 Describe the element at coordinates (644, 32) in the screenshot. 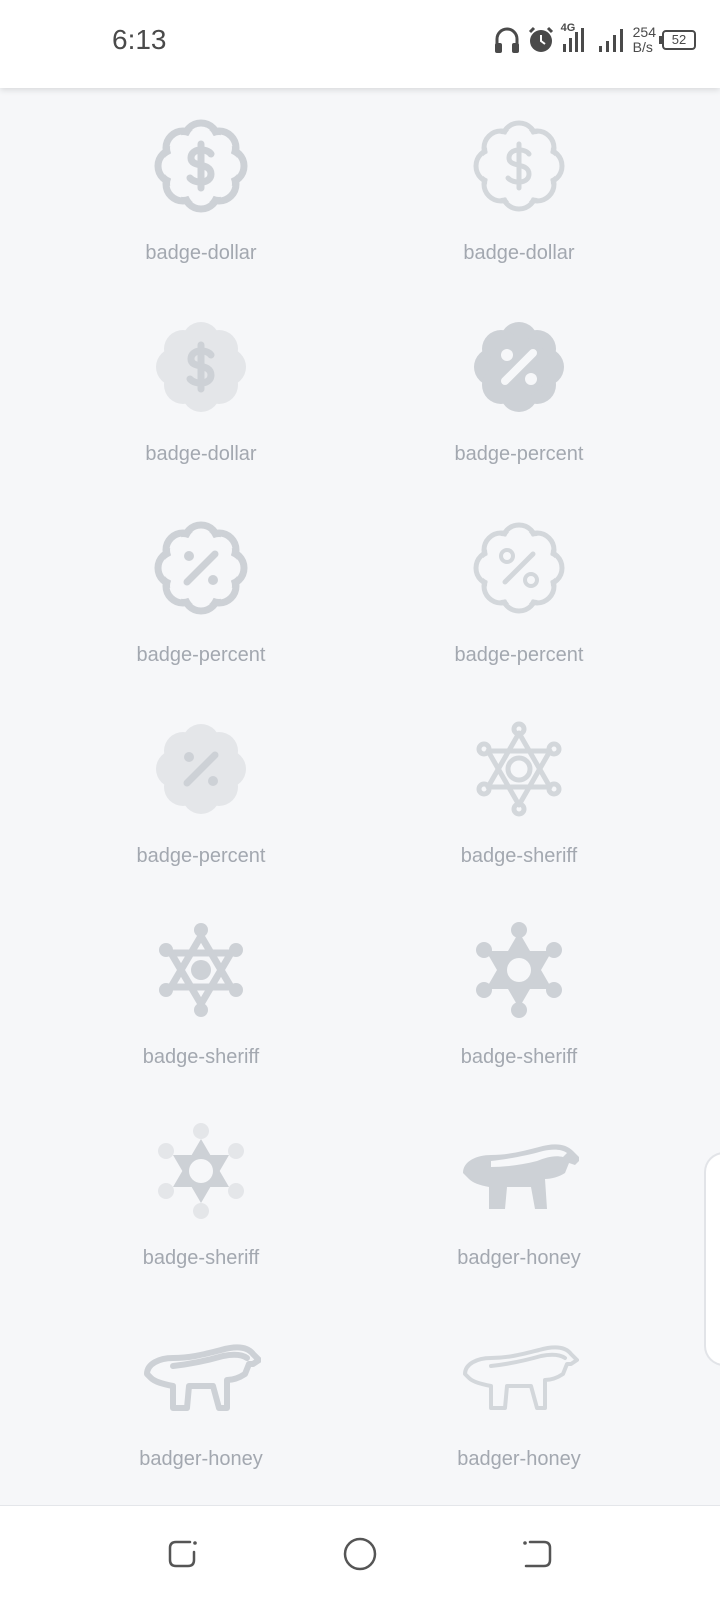

I see `net-speed-value: 254` at that location.